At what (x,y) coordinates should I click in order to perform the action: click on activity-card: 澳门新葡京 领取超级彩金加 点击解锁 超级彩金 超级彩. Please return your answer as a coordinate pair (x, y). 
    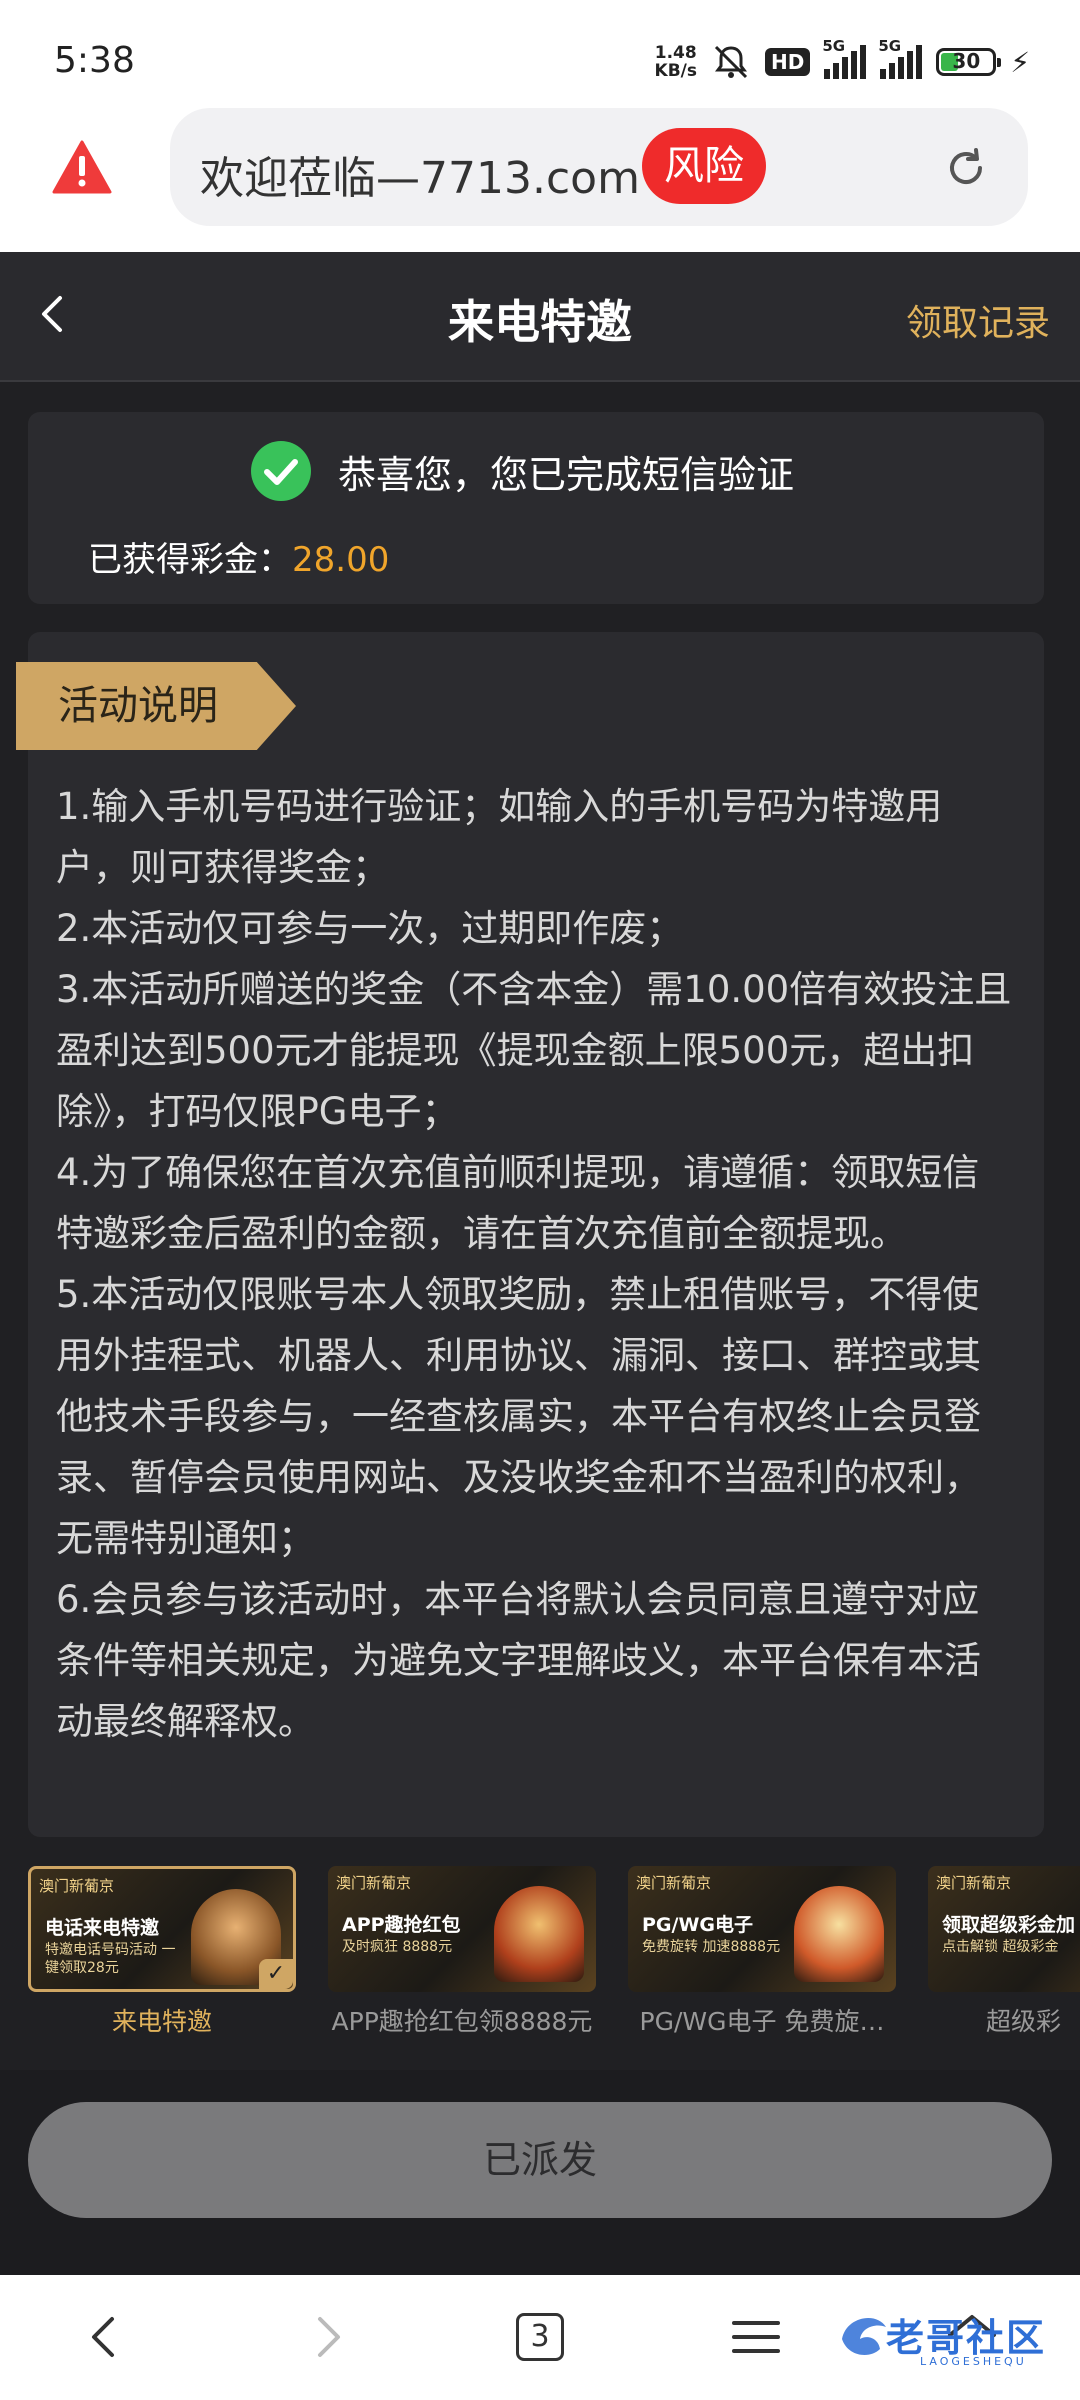
    Looking at the image, I should click on (1004, 1952).